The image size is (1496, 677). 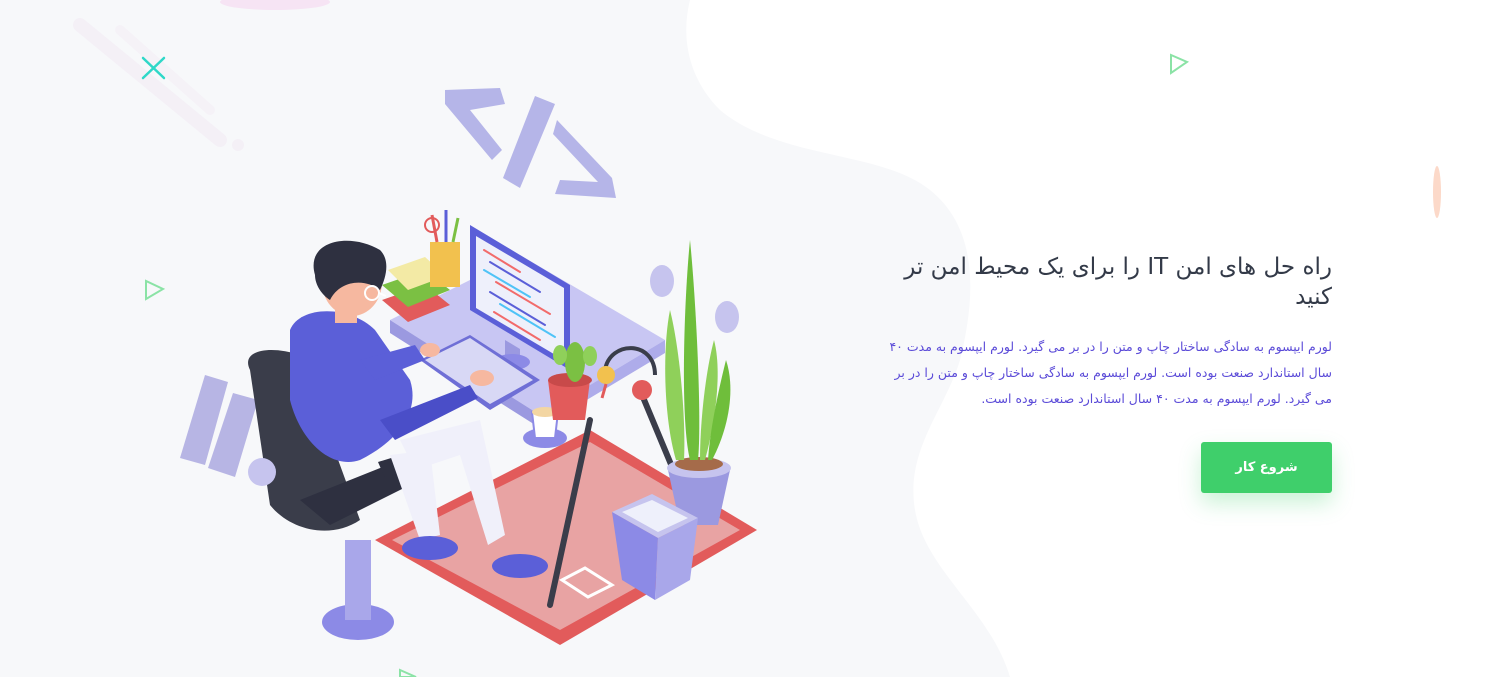 I want to click on decorative-streaks, so click(x=158, y=84).